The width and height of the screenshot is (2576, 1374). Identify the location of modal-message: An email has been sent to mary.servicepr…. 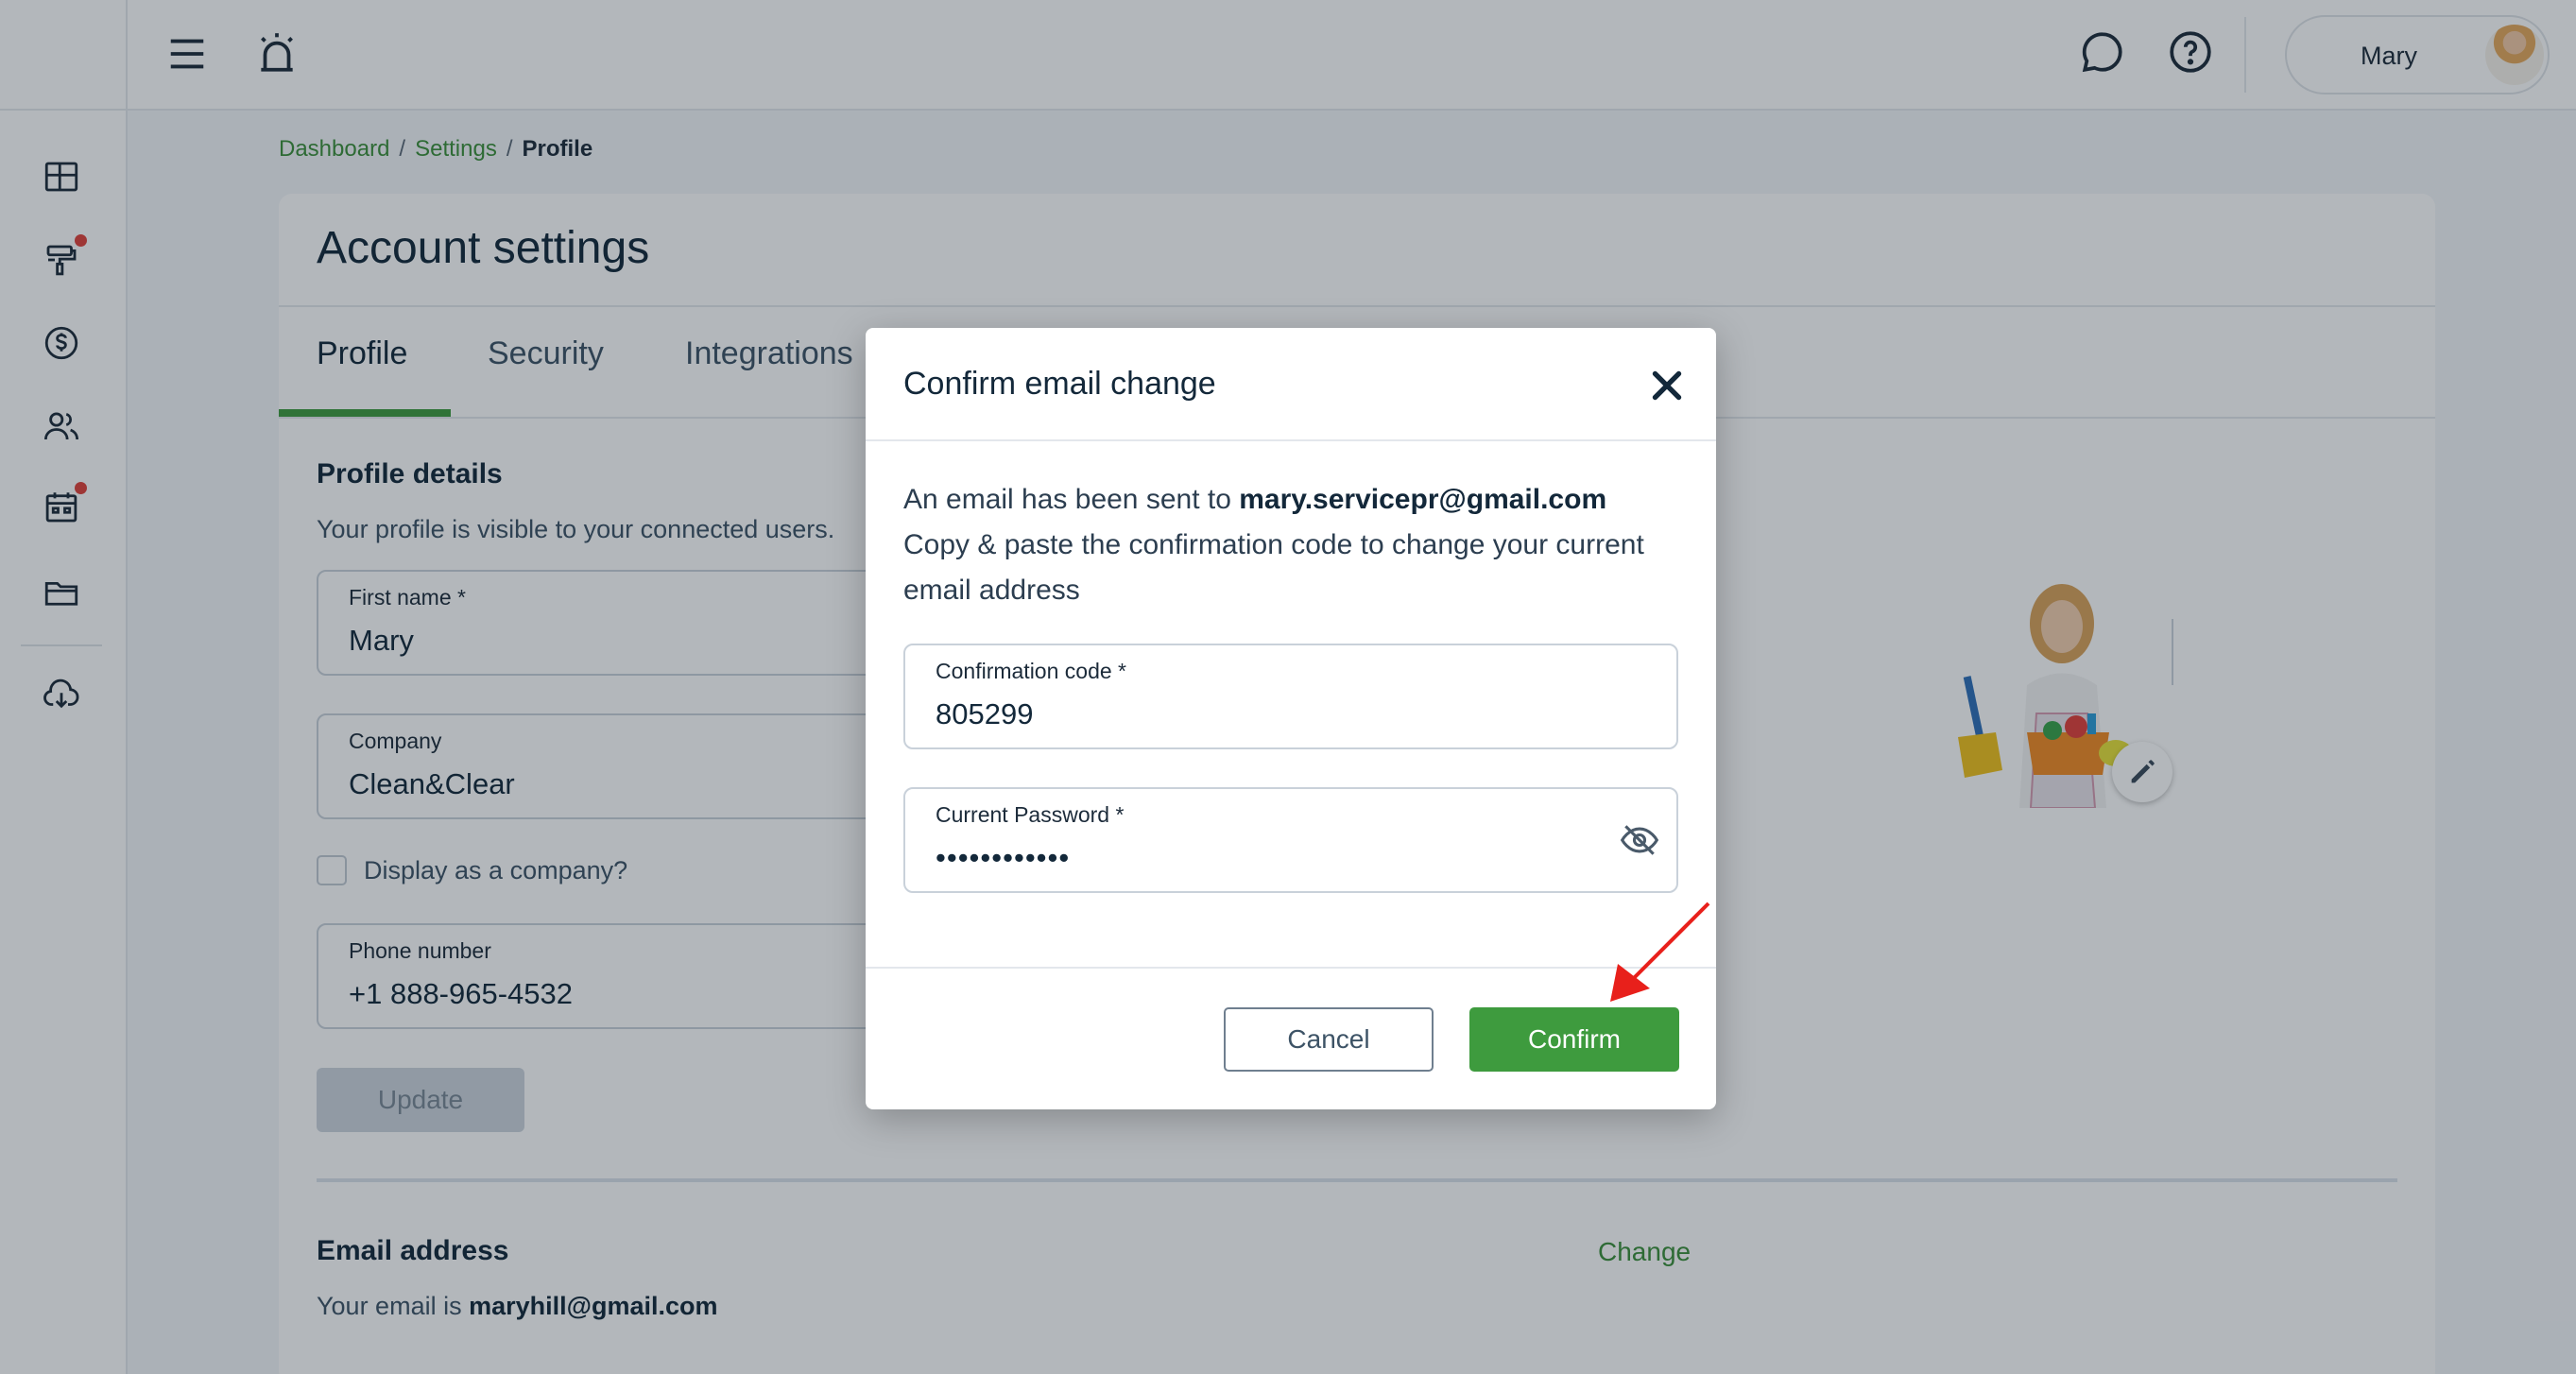
(1273, 545).